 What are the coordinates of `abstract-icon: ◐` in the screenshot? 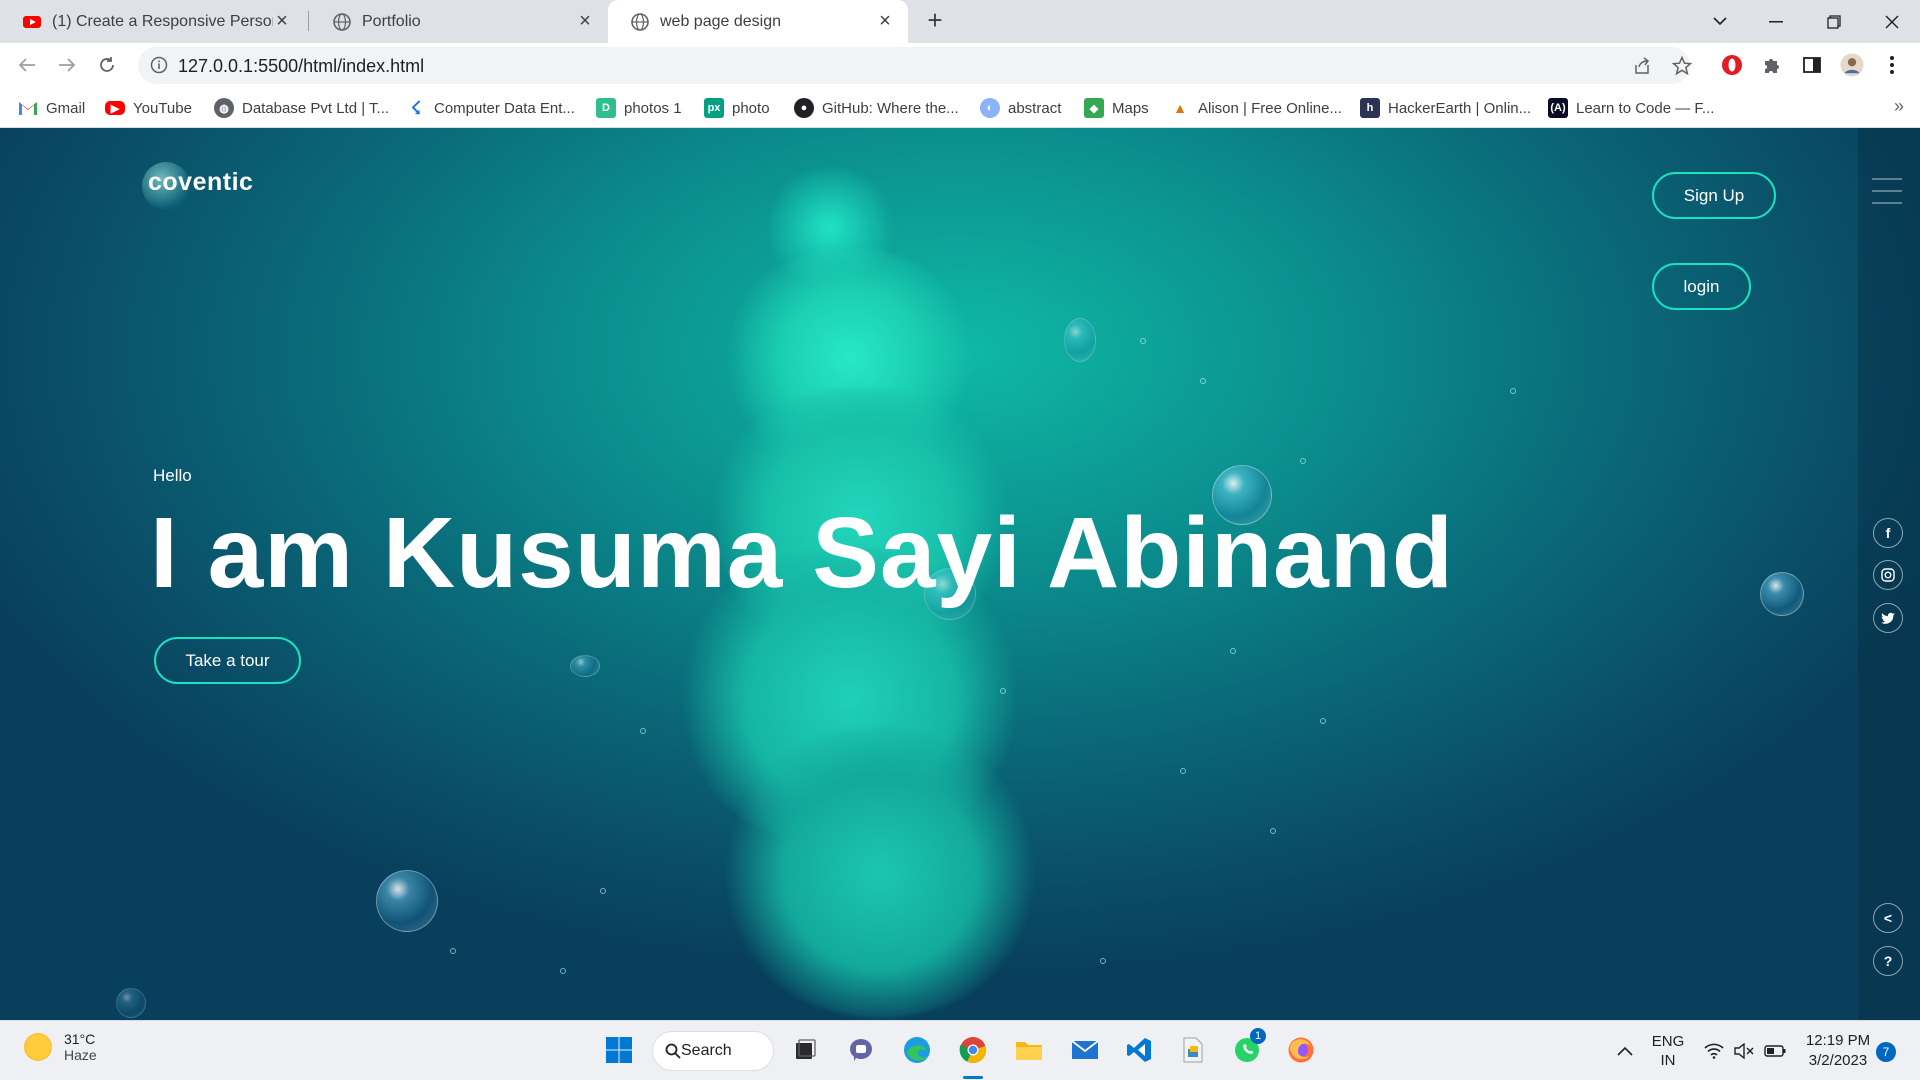 It's located at (990, 108).